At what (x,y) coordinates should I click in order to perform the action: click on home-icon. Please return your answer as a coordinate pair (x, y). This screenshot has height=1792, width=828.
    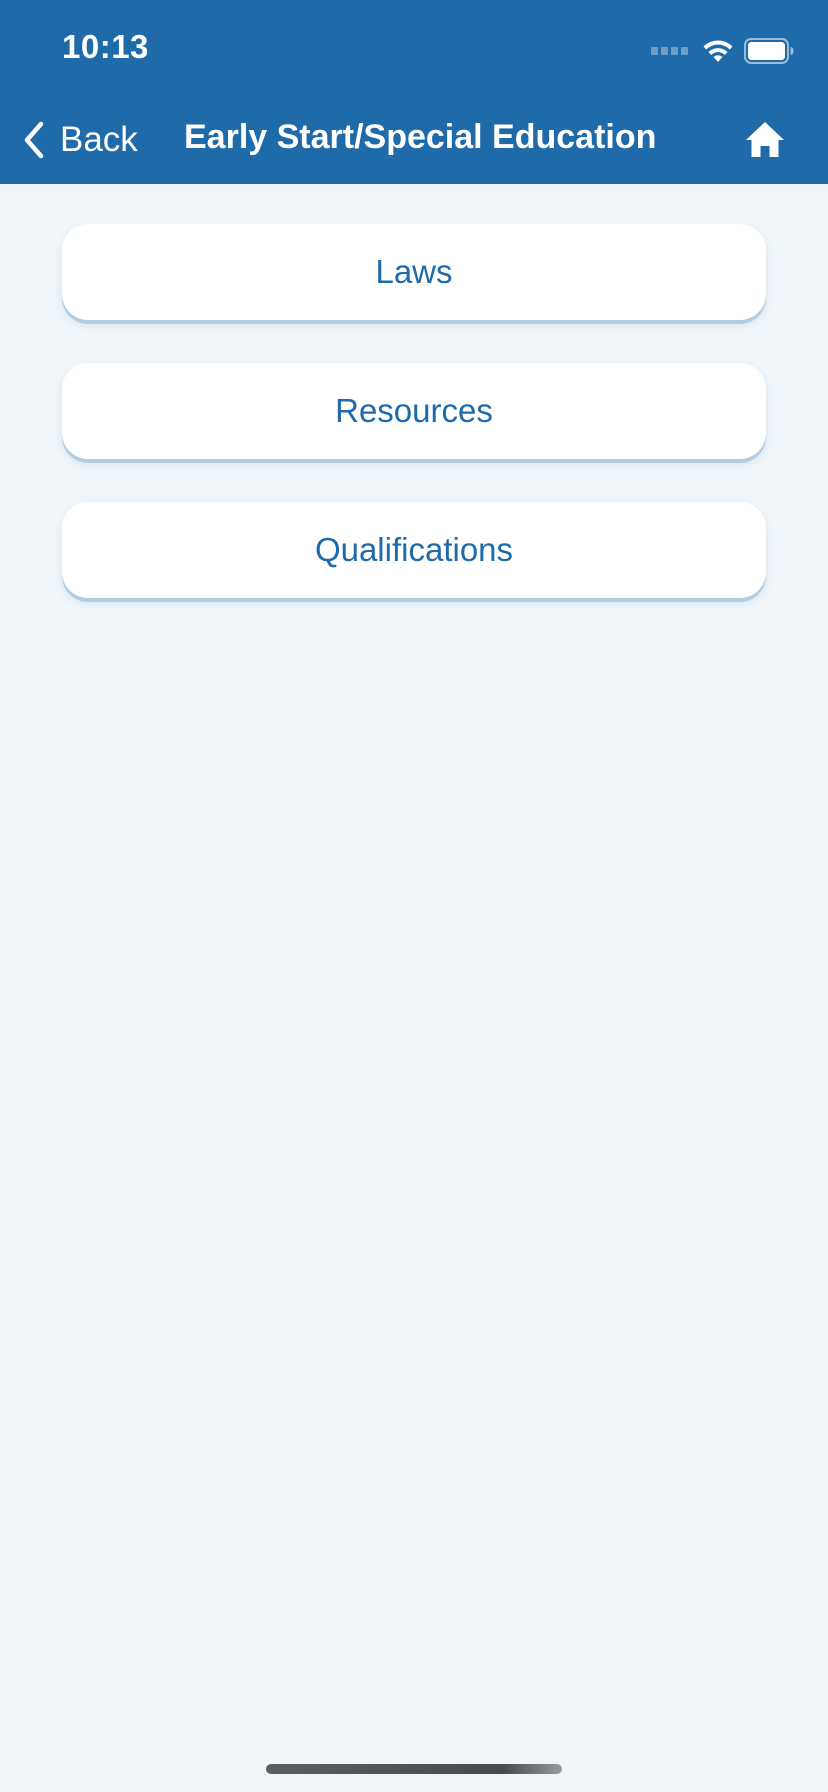
    Looking at the image, I should click on (765, 139).